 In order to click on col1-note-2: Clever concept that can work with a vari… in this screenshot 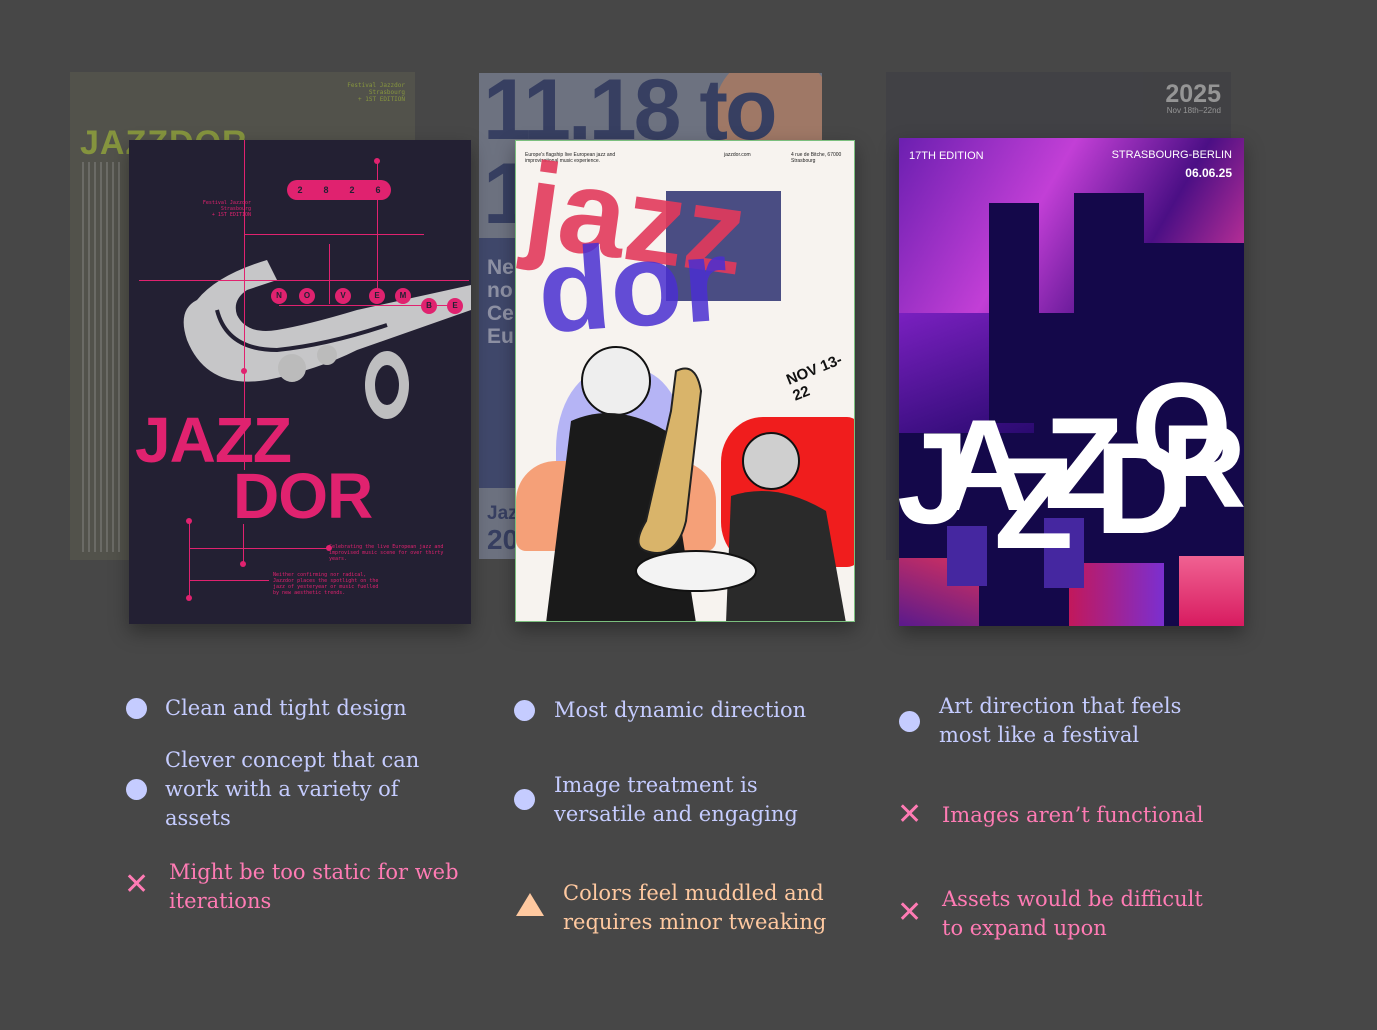, I will do `click(292, 789)`.